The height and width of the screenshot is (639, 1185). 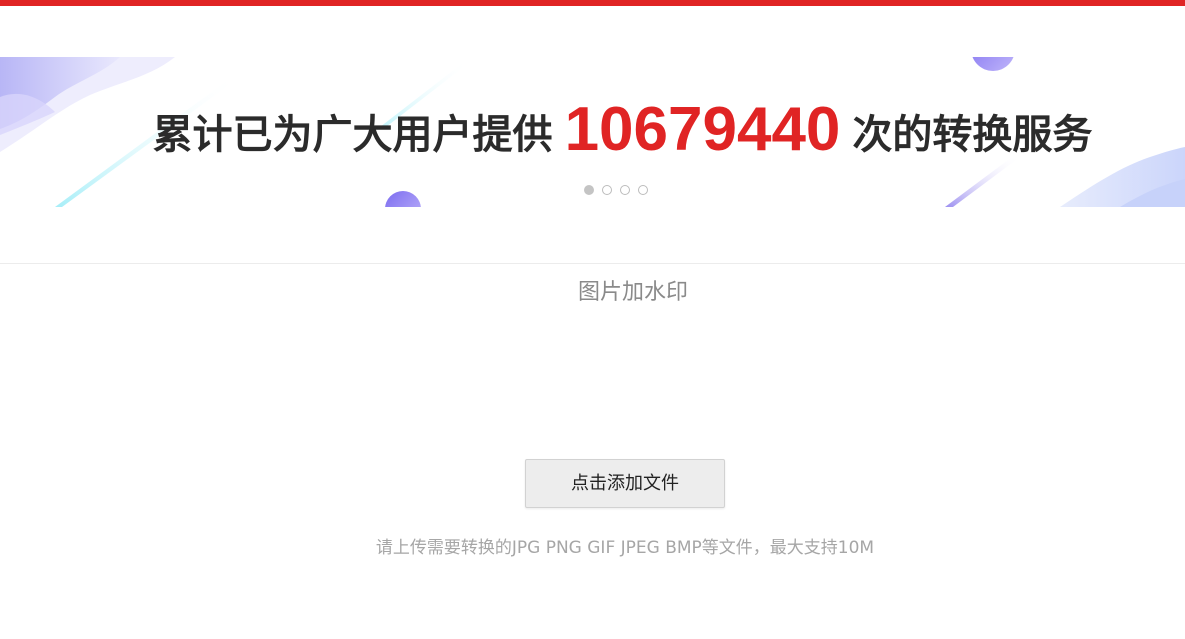 I want to click on upload-hint: 请上传需要转换的JPG PNG GIF JPEG BMP等文件，最大支持10M, so click(x=625, y=548).